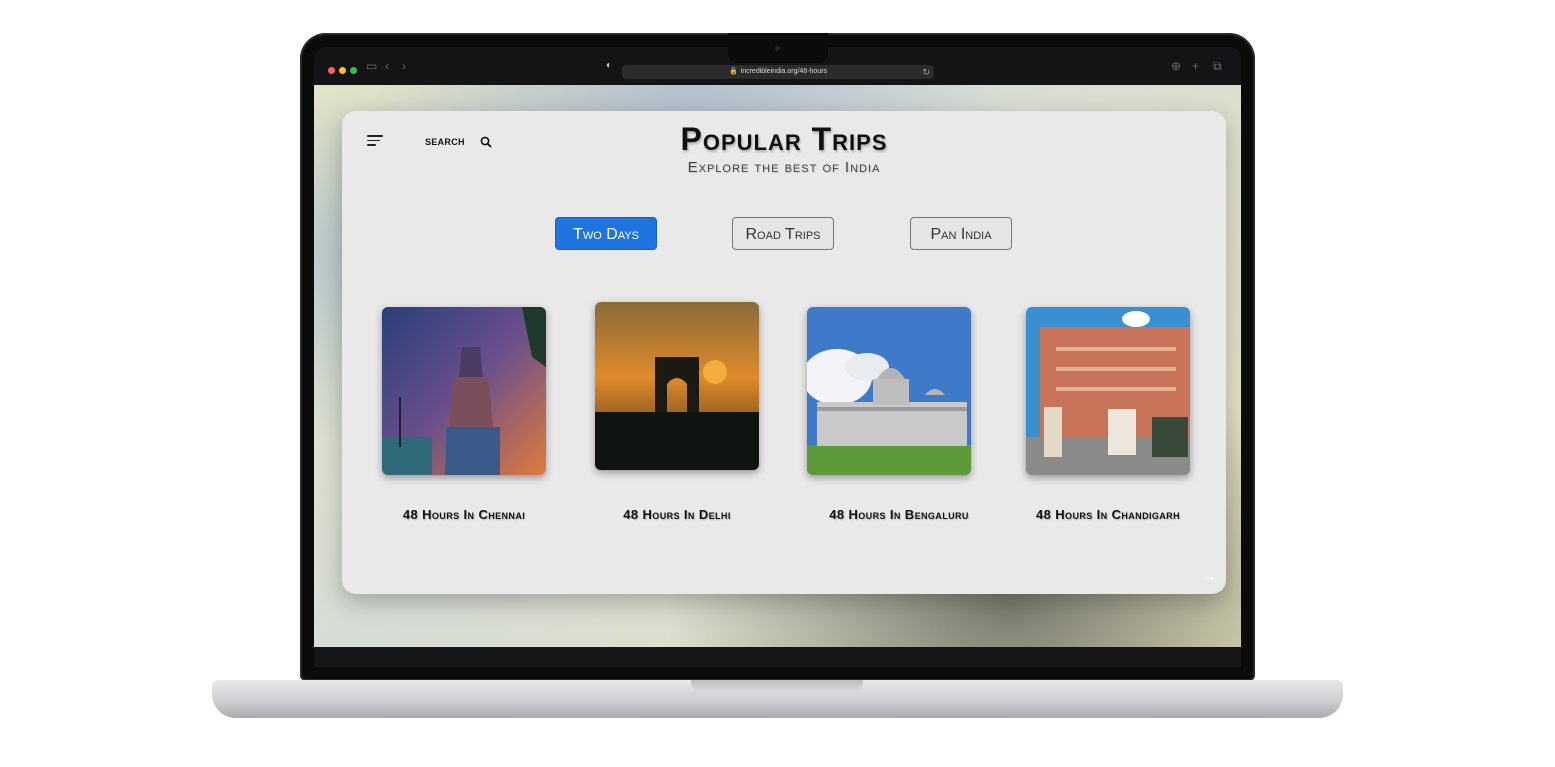 The image size is (1555, 767). Describe the element at coordinates (464, 514) in the screenshot. I see `destination-label-chennai: 48 Hours In Chennai` at that location.